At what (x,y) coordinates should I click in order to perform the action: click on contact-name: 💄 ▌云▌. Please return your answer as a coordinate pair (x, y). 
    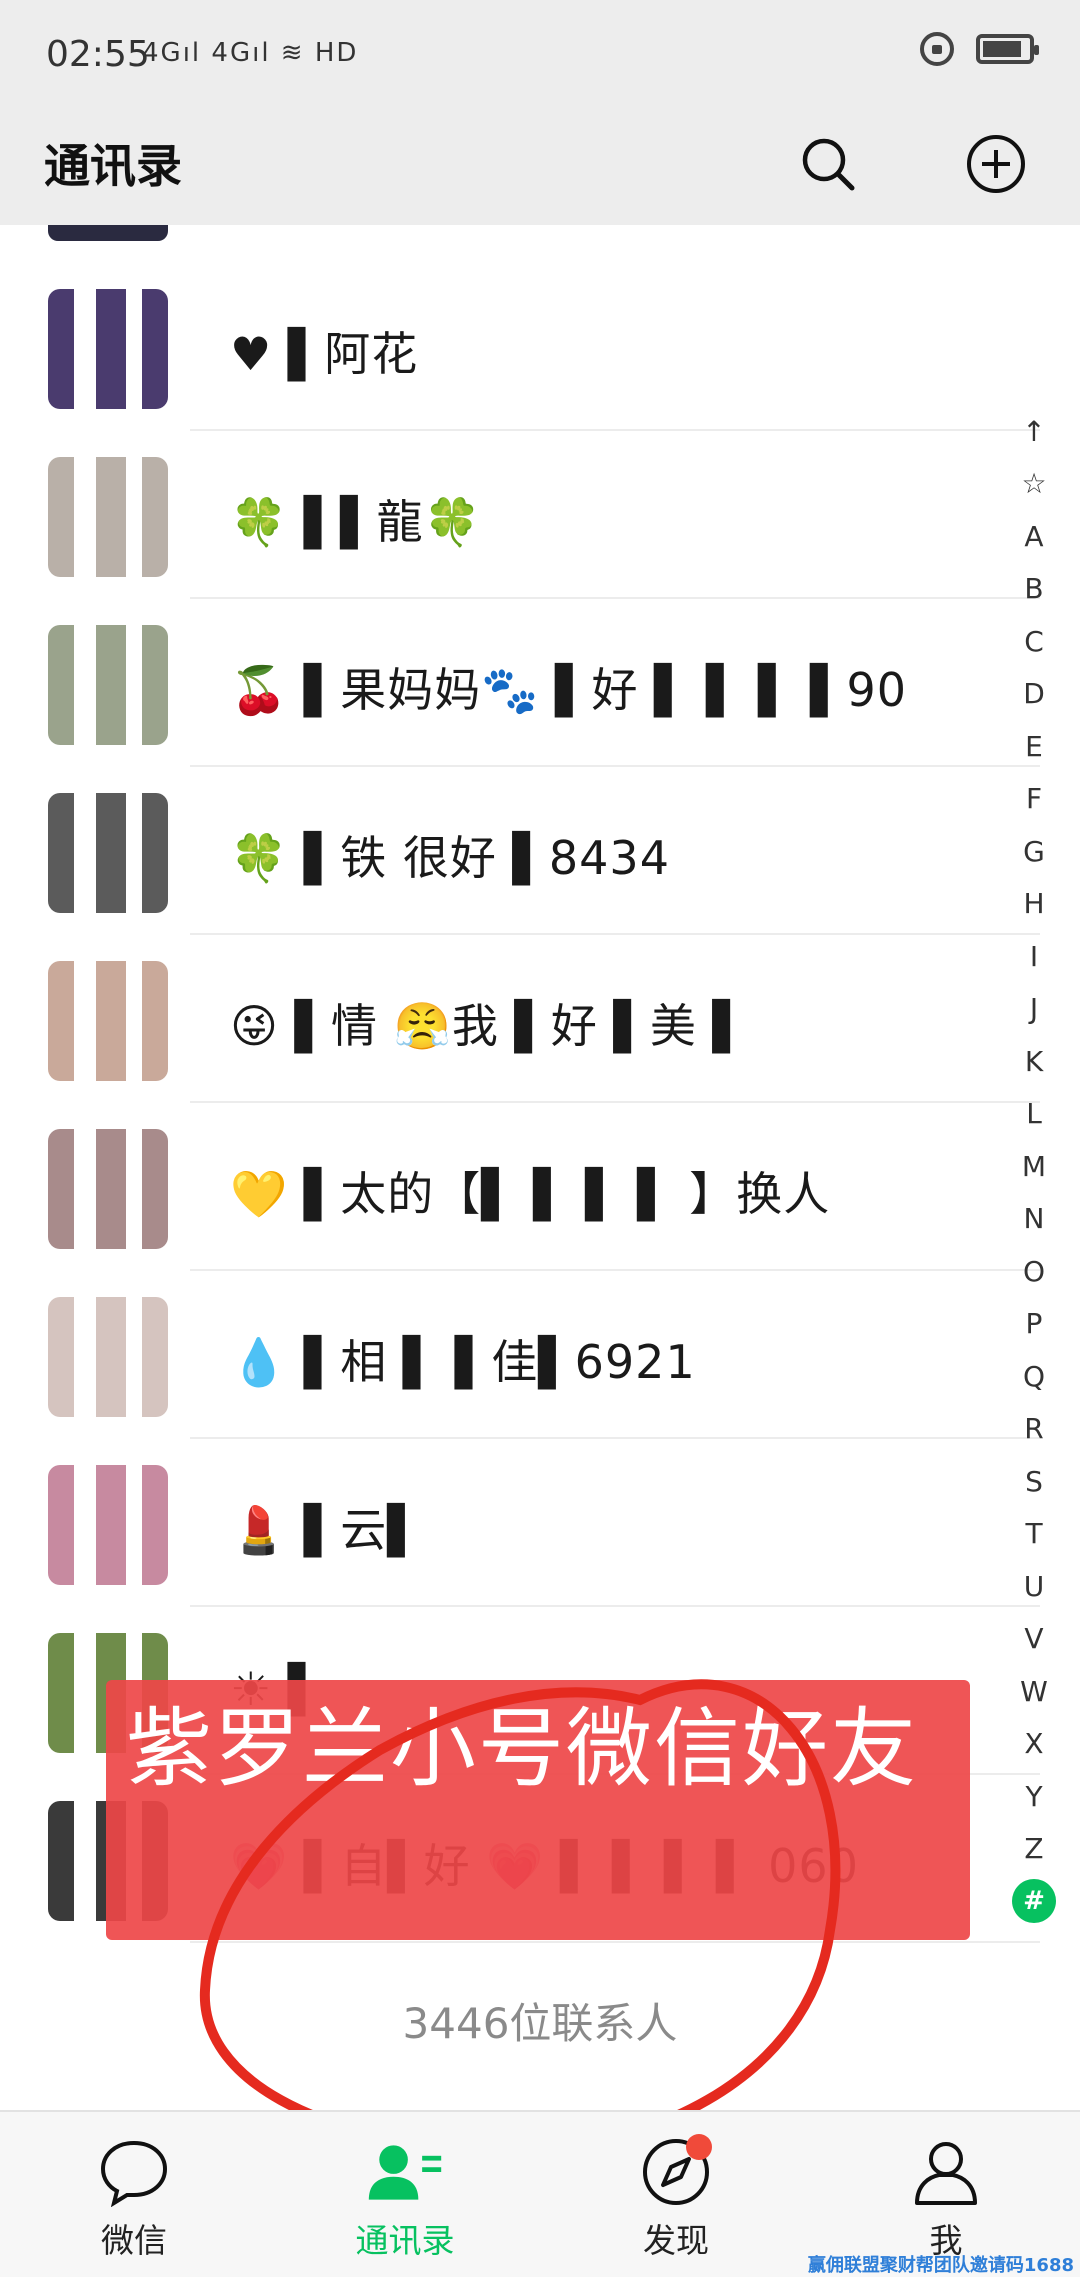
    Looking at the image, I should click on (327, 1530).